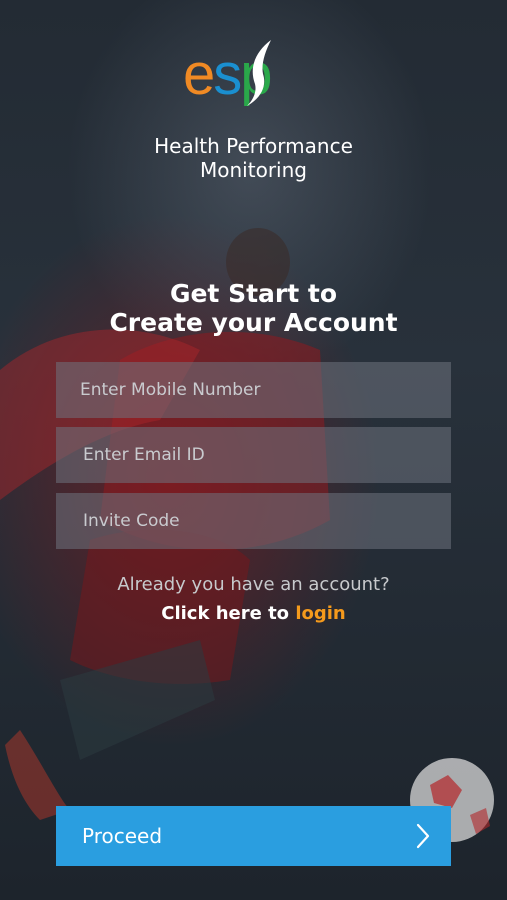 The height and width of the screenshot is (900, 507). I want to click on logo-letter-s: s, so click(227, 74).